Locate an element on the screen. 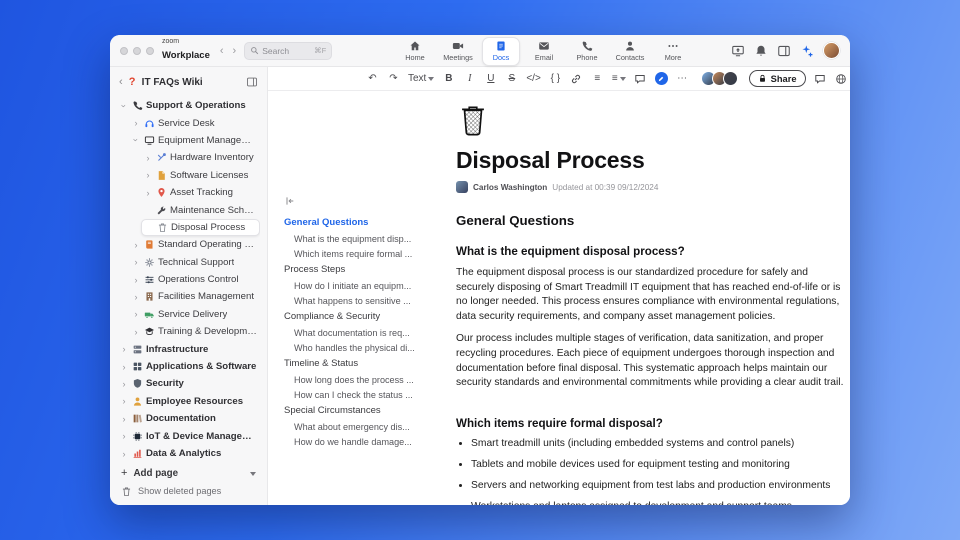 This screenshot has height=540, width=960. search-input: Search ⌘F is located at coordinates (288, 50).